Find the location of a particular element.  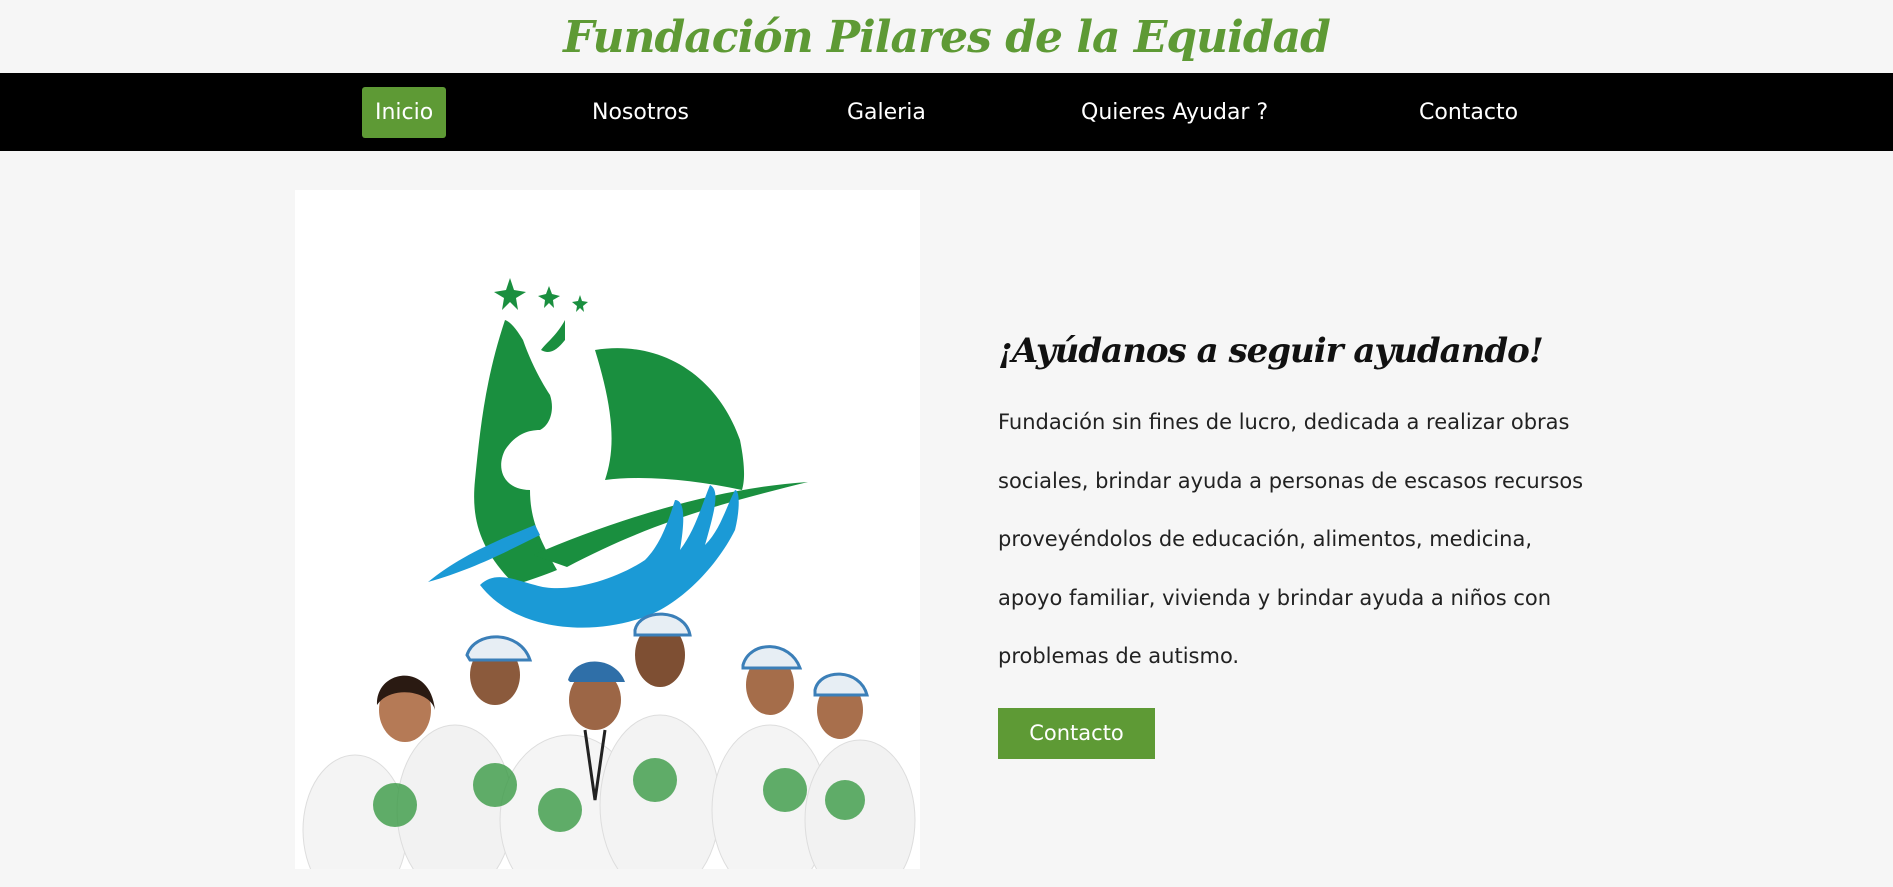

site-header: Fundación Pilares de la Equidad is located at coordinates (946, 36).